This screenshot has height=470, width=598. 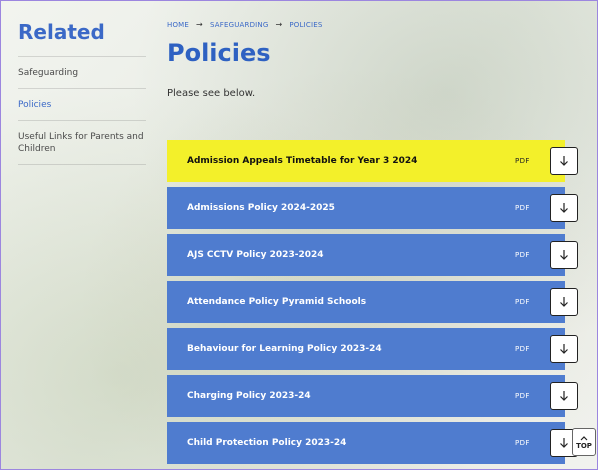 What do you see at coordinates (261, 208) in the screenshot?
I see `document-title: Admissions Policy 2024-2025` at bounding box center [261, 208].